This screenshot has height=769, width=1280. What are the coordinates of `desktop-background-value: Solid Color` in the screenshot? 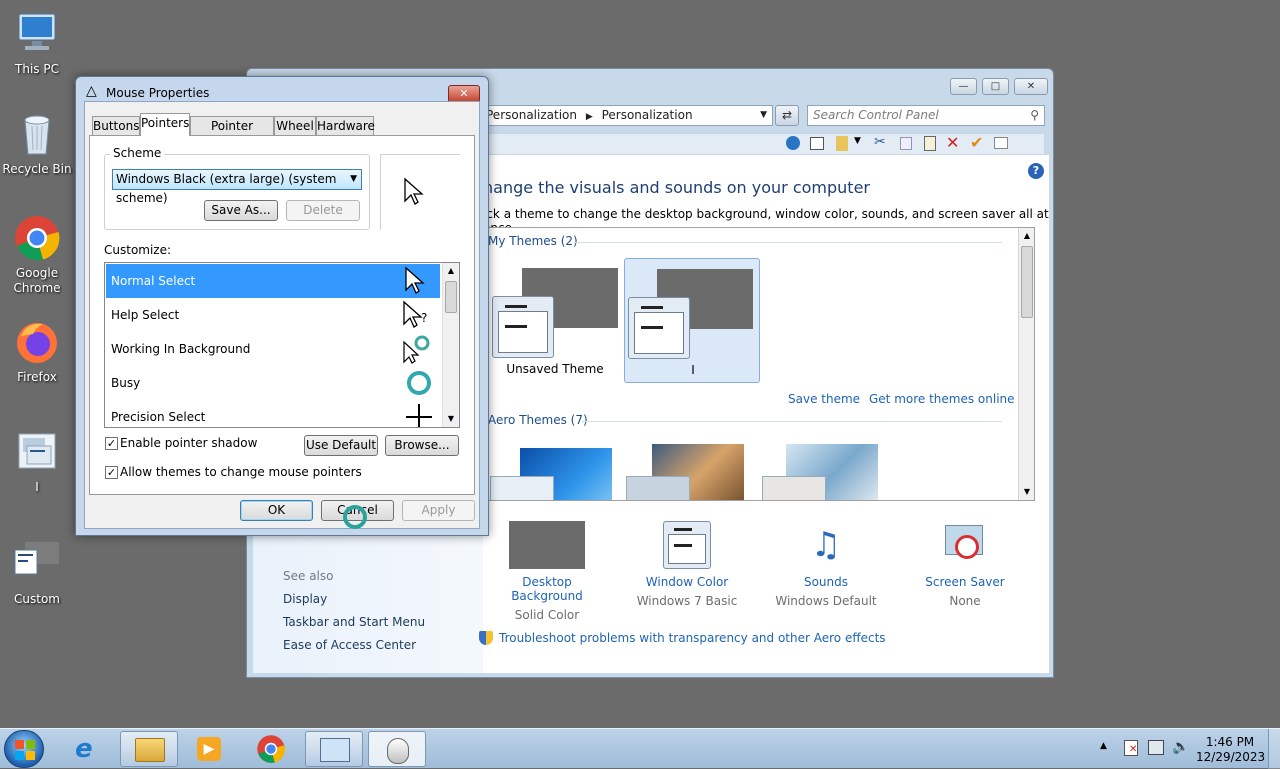 It's located at (547, 615).